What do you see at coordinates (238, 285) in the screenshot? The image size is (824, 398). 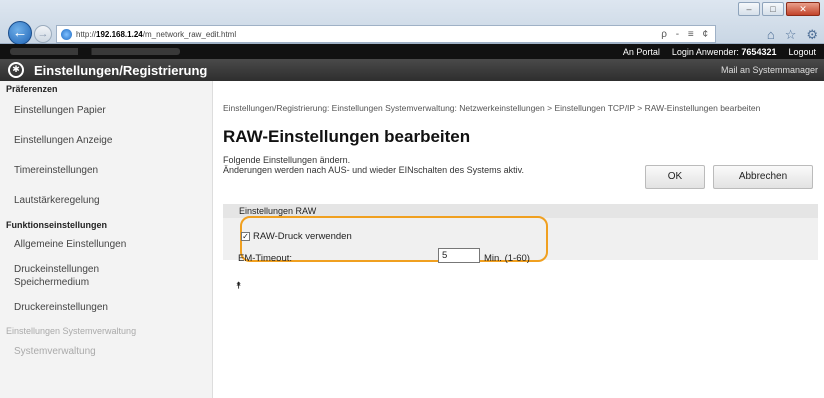 I see `back-to-top-icon: ⯭` at bounding box center [238, 285].